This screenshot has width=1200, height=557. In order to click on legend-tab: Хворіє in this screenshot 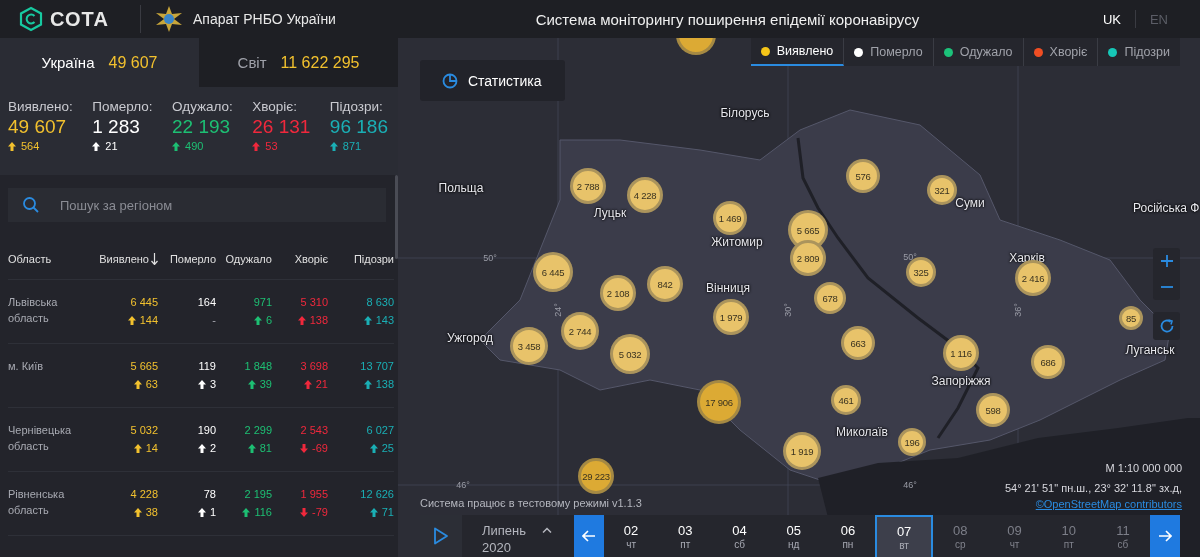, I will do `click(1061, 52)`.